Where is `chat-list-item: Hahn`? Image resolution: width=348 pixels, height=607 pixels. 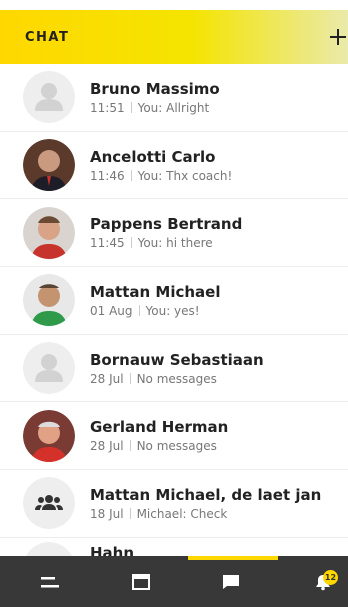 chat-list-item: Hahn is located at coordinates (174, 547).